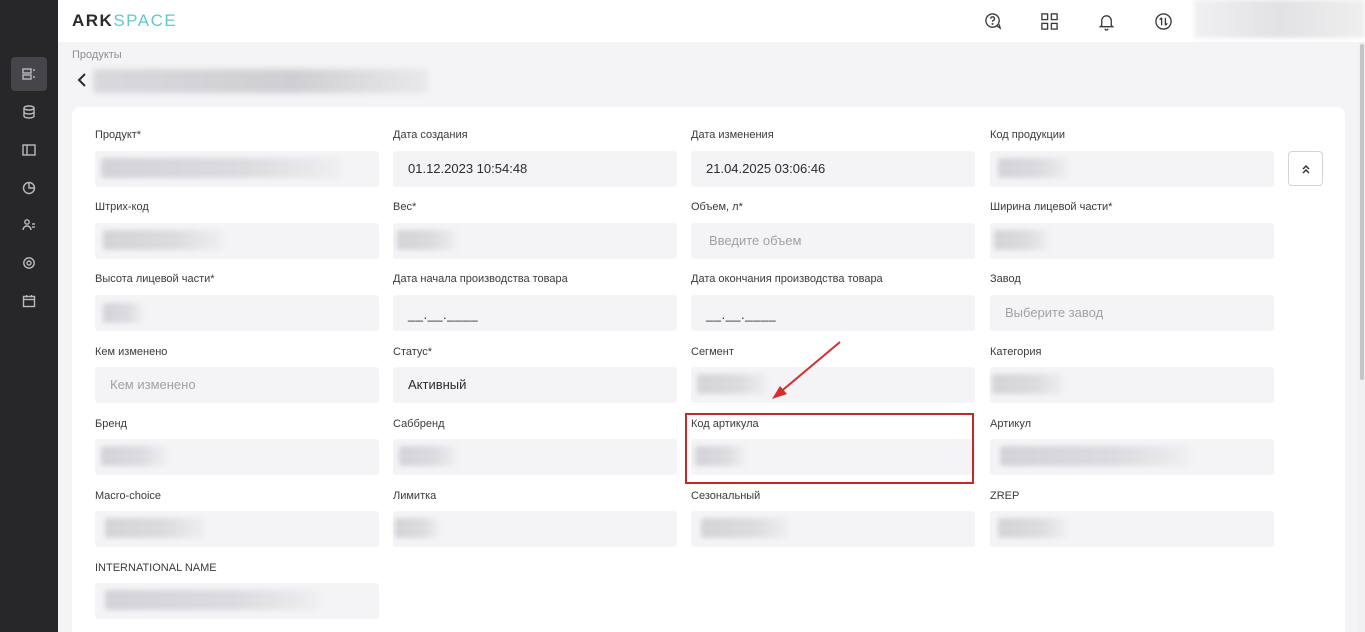  Describe the element at coordinates (155, 279) in the screenshot. I see `face-height-label: Высота лицевой части*` at that location.